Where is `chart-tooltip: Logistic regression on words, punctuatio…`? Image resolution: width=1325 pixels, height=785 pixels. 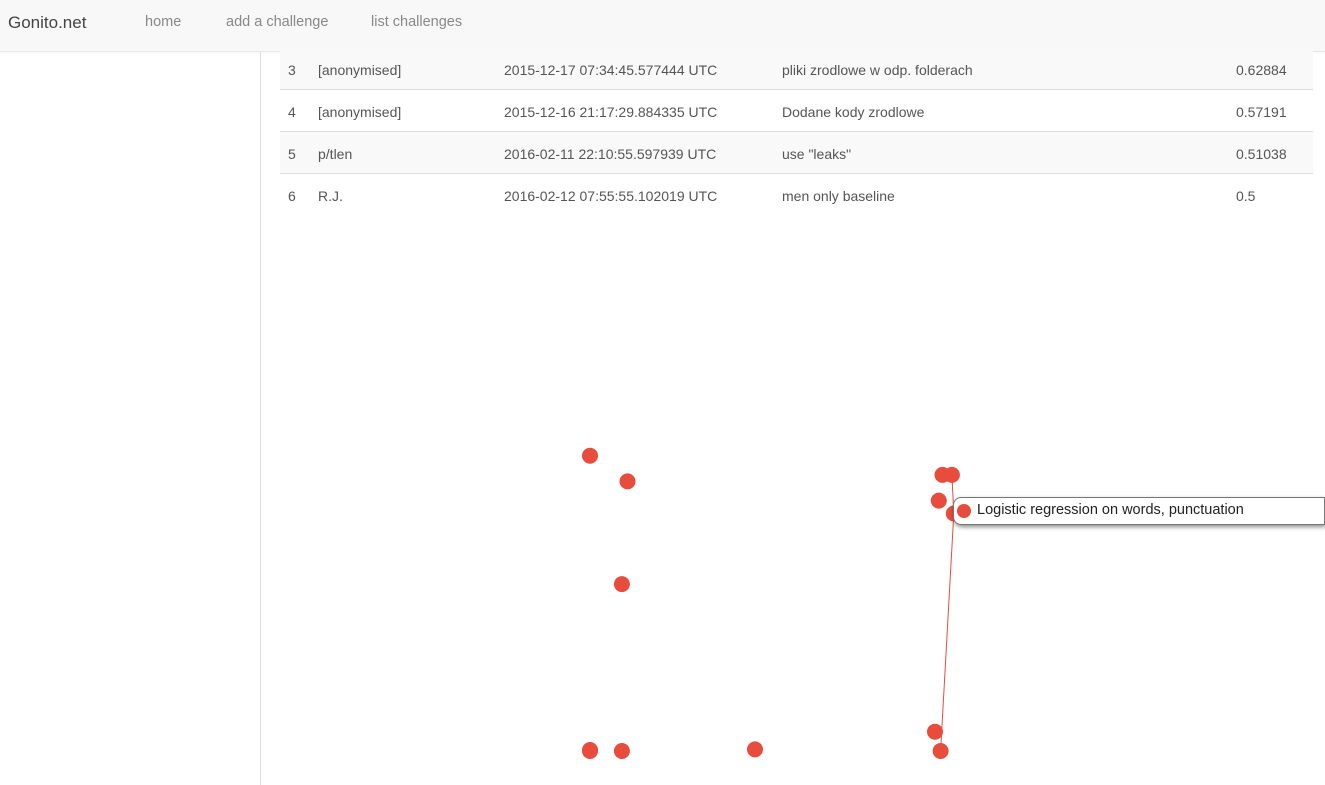
chart-tooltip: Logistic regression on words, punctuatio… is located at coordinates (1139, 511).